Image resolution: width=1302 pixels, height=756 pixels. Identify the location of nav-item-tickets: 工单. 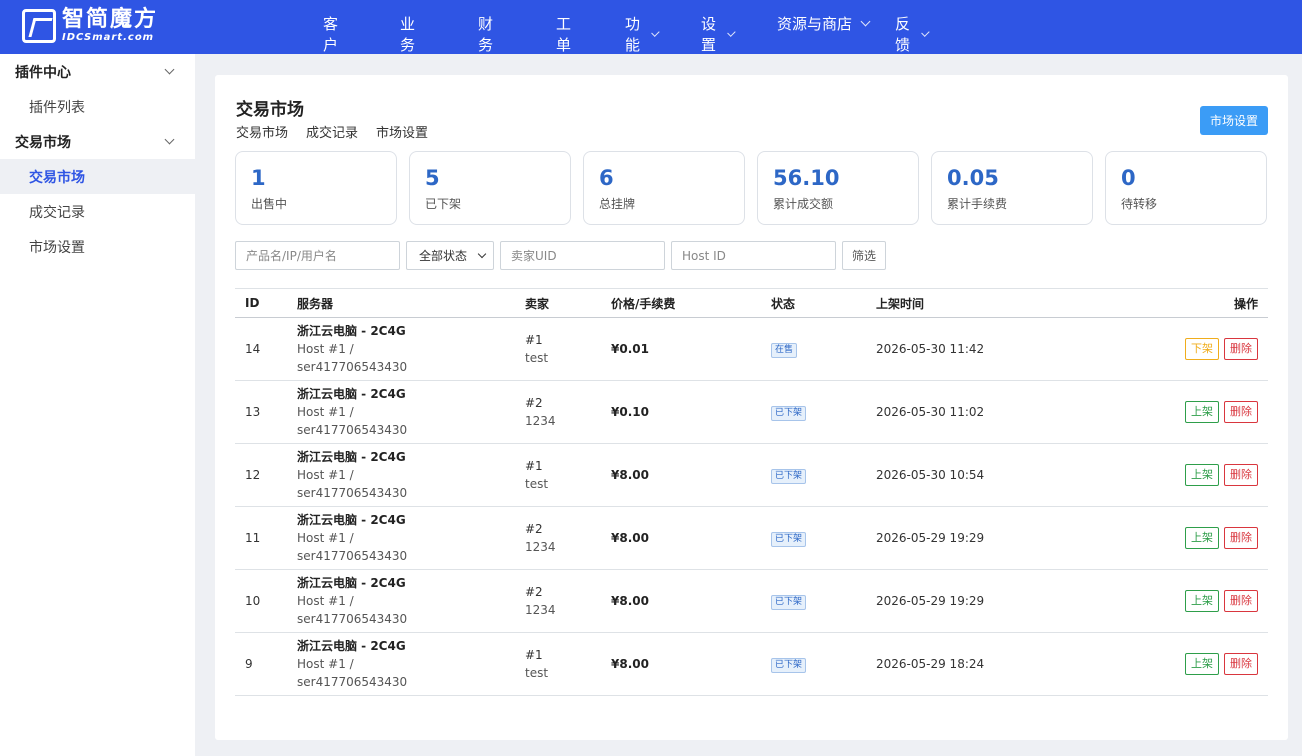
(563, 34).